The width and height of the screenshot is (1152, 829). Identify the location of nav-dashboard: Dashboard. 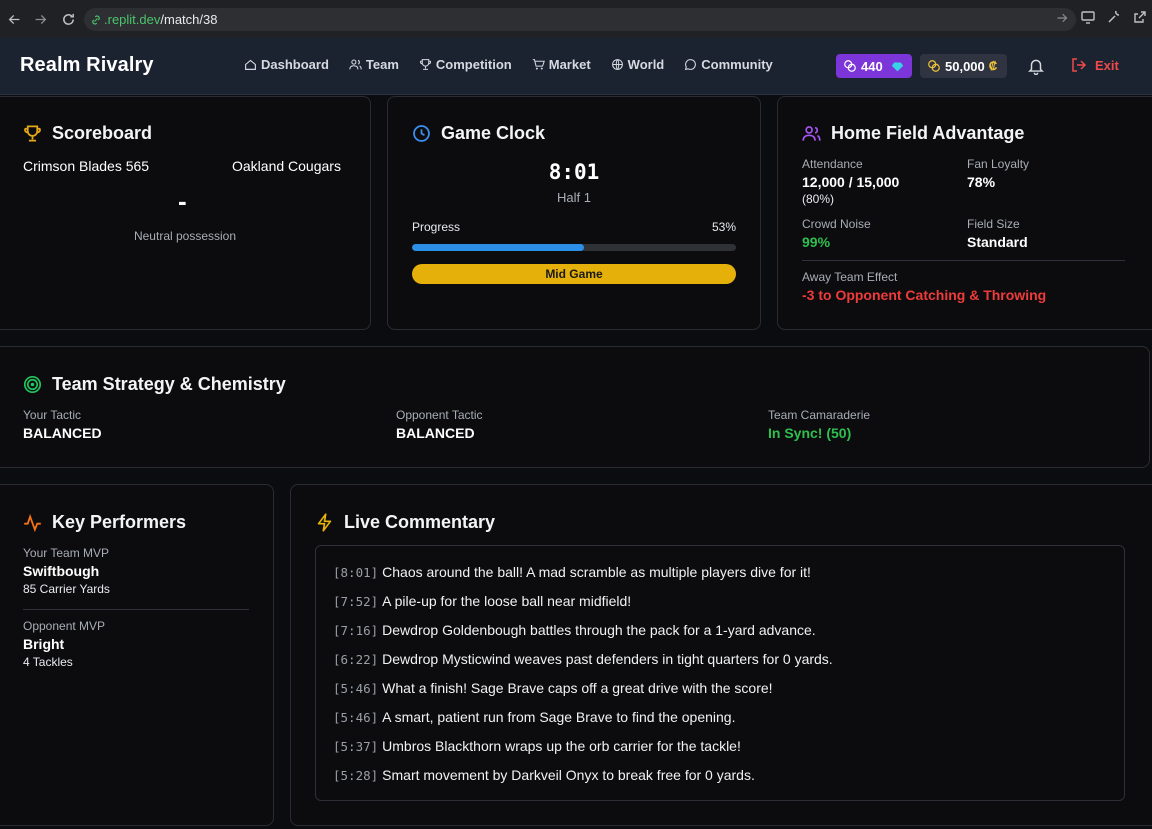
(286, 64).